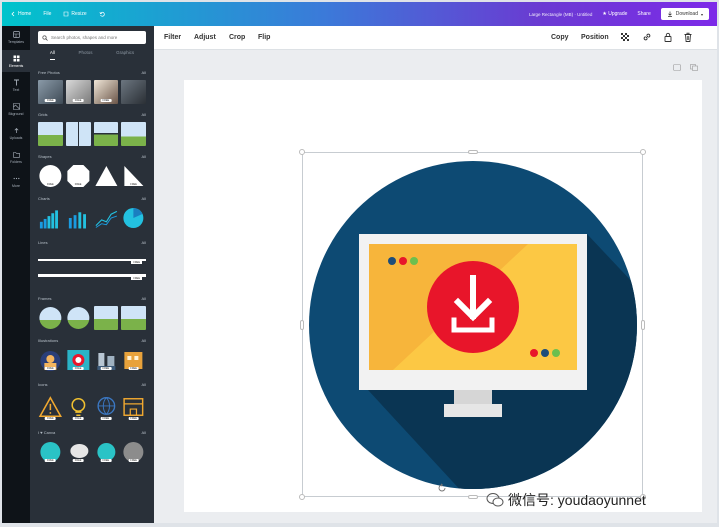 This screenshot has height=527, width=719. I want to click on panel-tabs: All Photos Graphics, so click(92, 55).